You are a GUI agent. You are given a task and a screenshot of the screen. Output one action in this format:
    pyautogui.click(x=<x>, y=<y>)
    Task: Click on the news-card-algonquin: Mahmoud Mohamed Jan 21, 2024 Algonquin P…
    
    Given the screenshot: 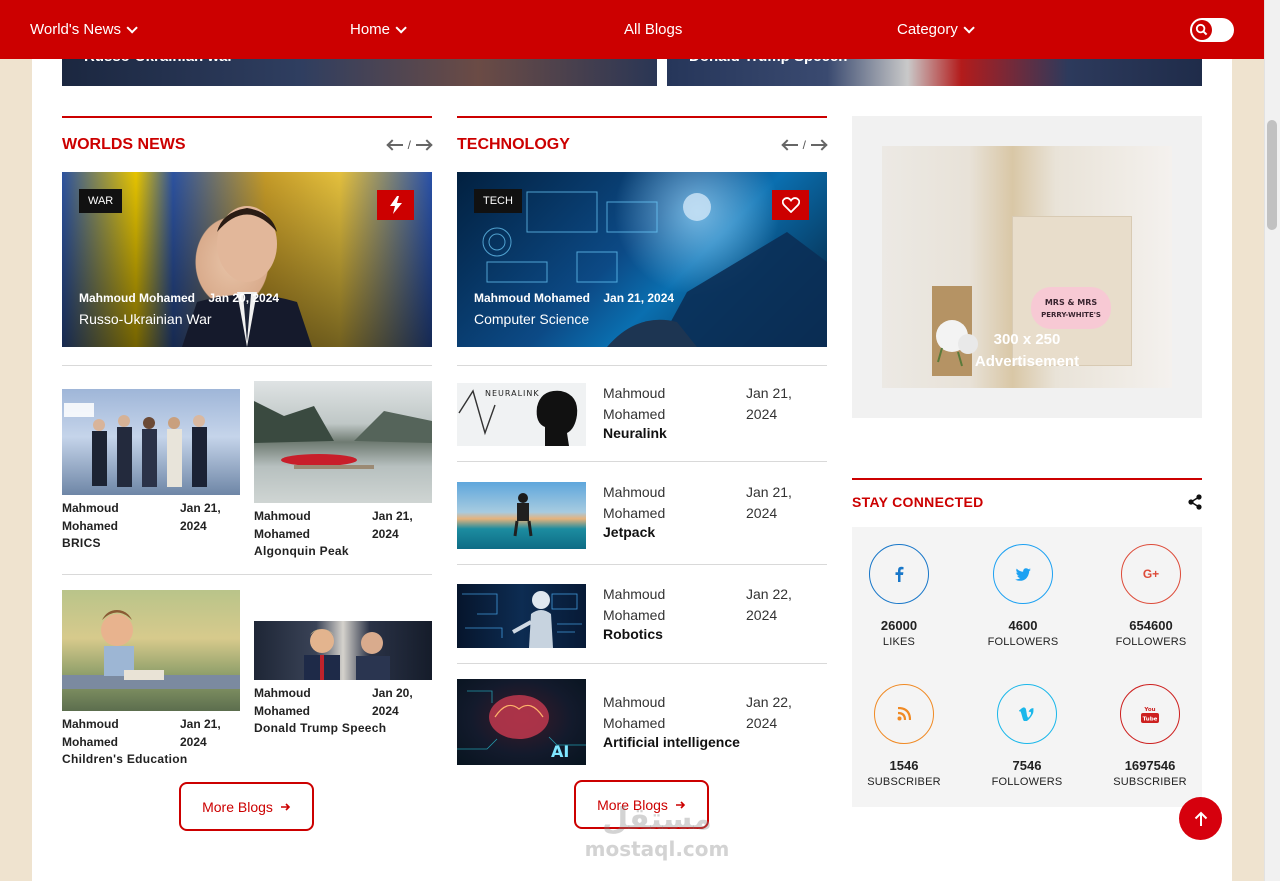 What is the action you would take?
    pyautogui.click(x=343, y=470)
    